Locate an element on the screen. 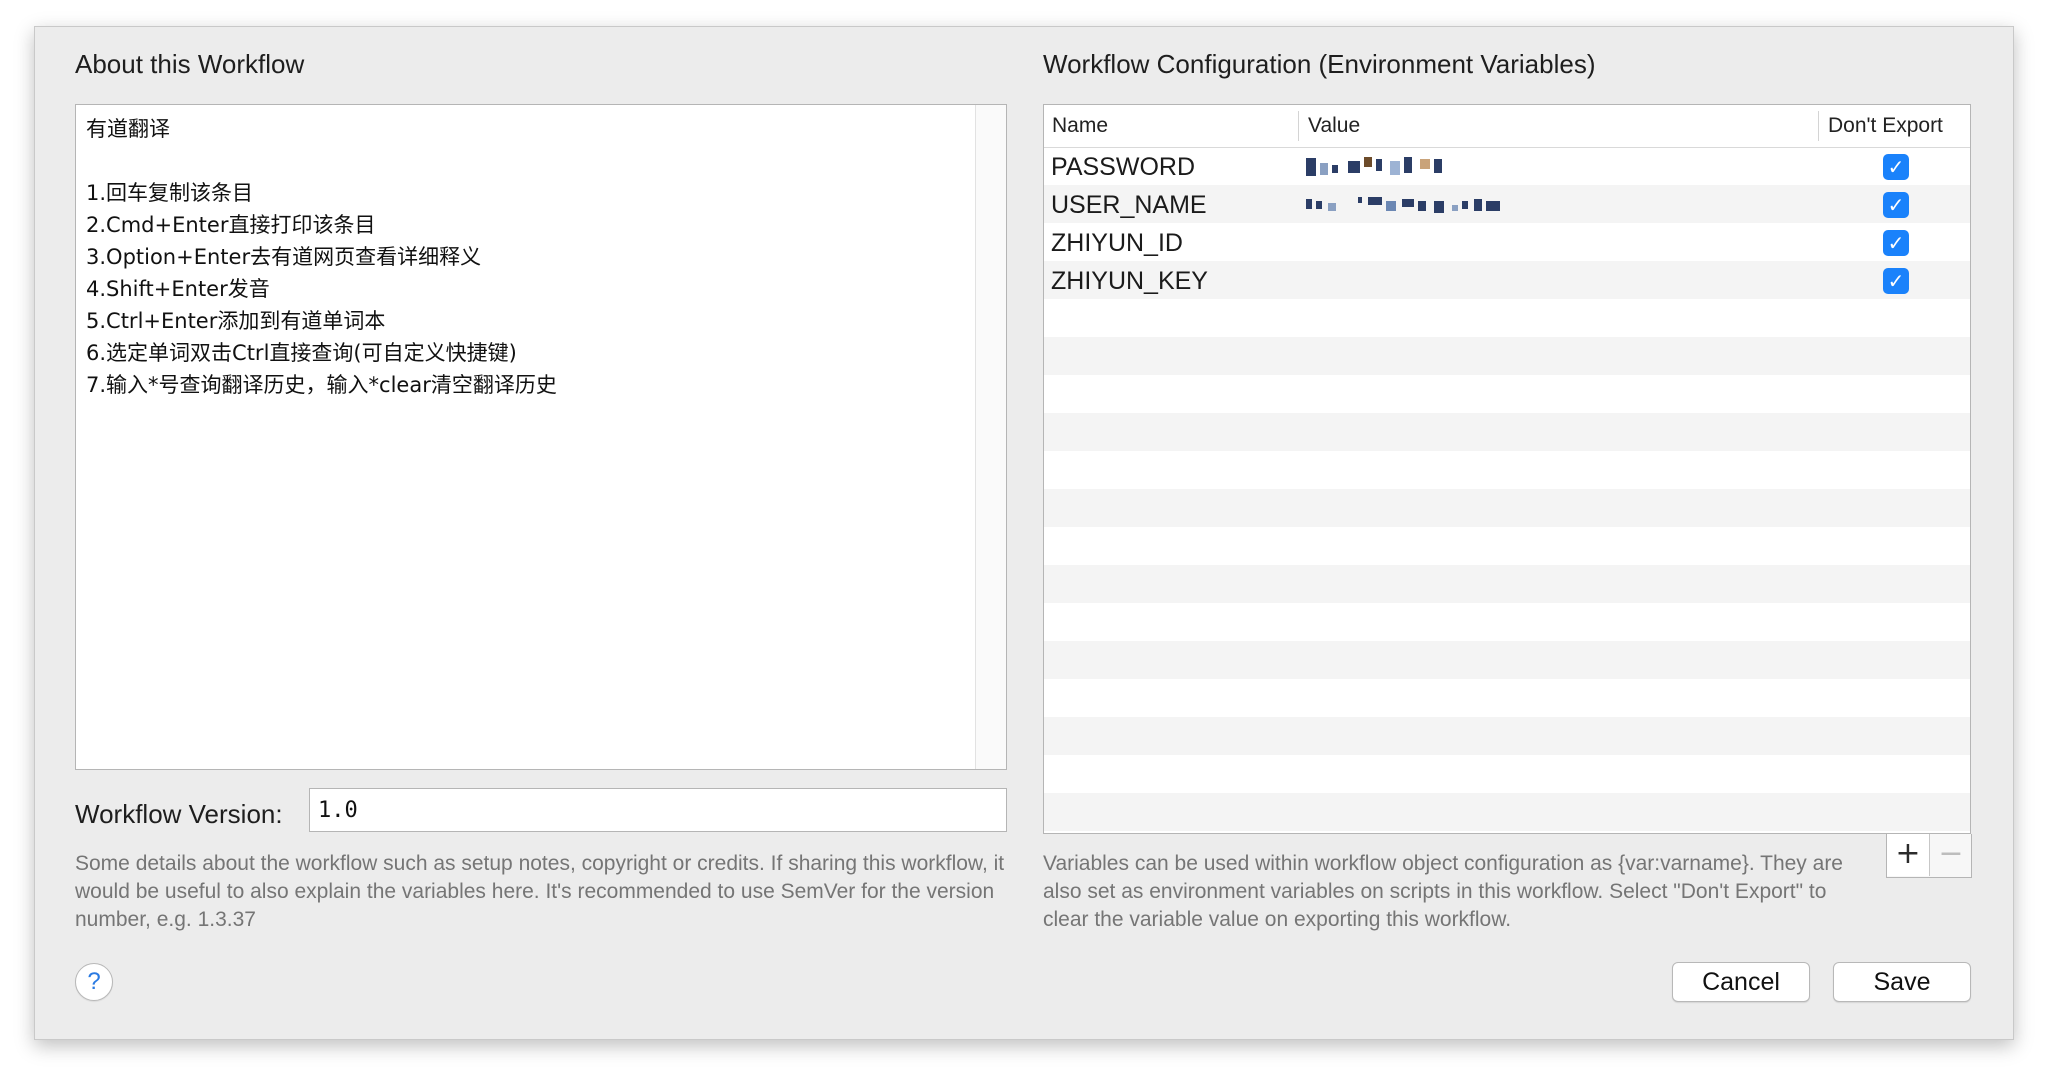  save-button: Save is located at coordinates (1902, 982).